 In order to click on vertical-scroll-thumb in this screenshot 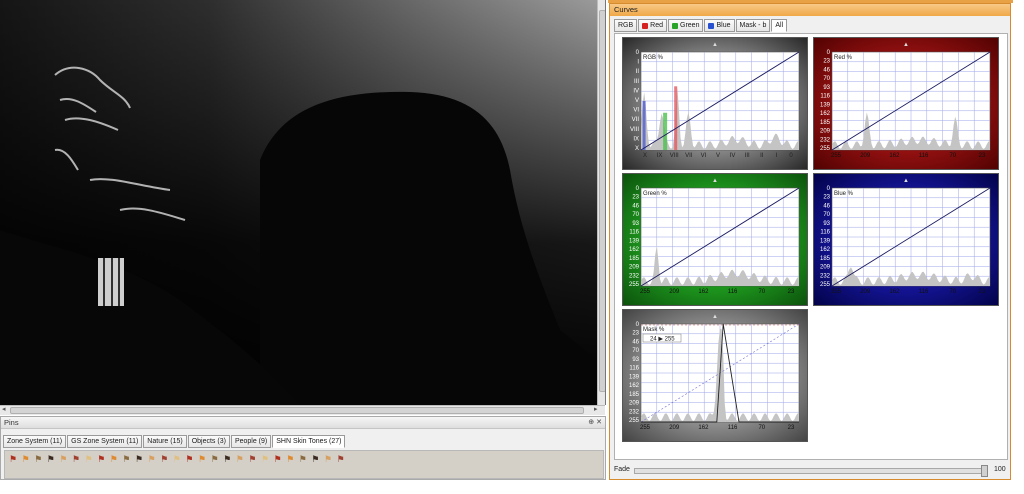, I will do `click(602, 201)`.